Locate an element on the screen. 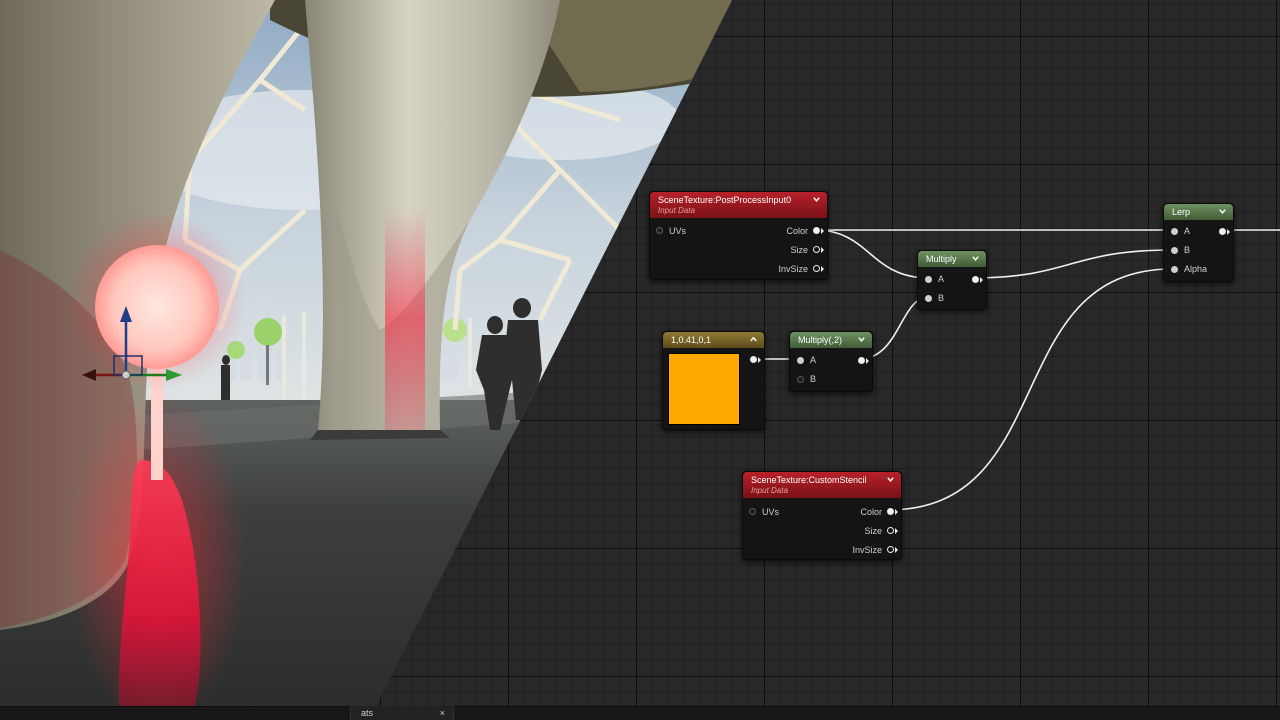  node-header: 1,0.41,0,1 is located at coordinates (713, 340).